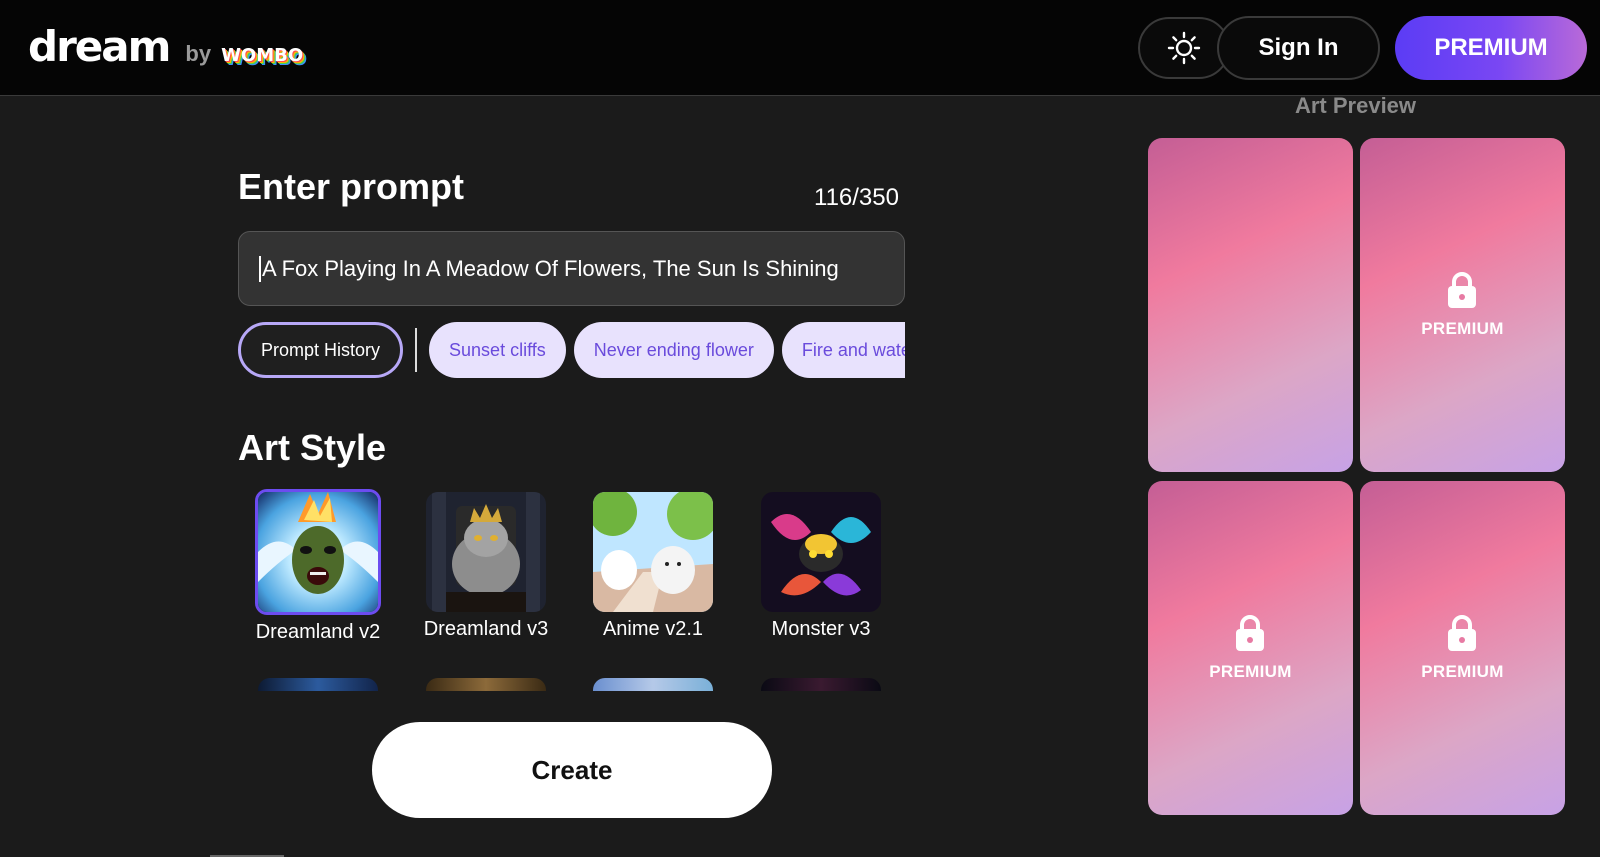  Describe the element at coordinates (198, 53) in the screenshot. I see `logo-by-text: by` at that location.